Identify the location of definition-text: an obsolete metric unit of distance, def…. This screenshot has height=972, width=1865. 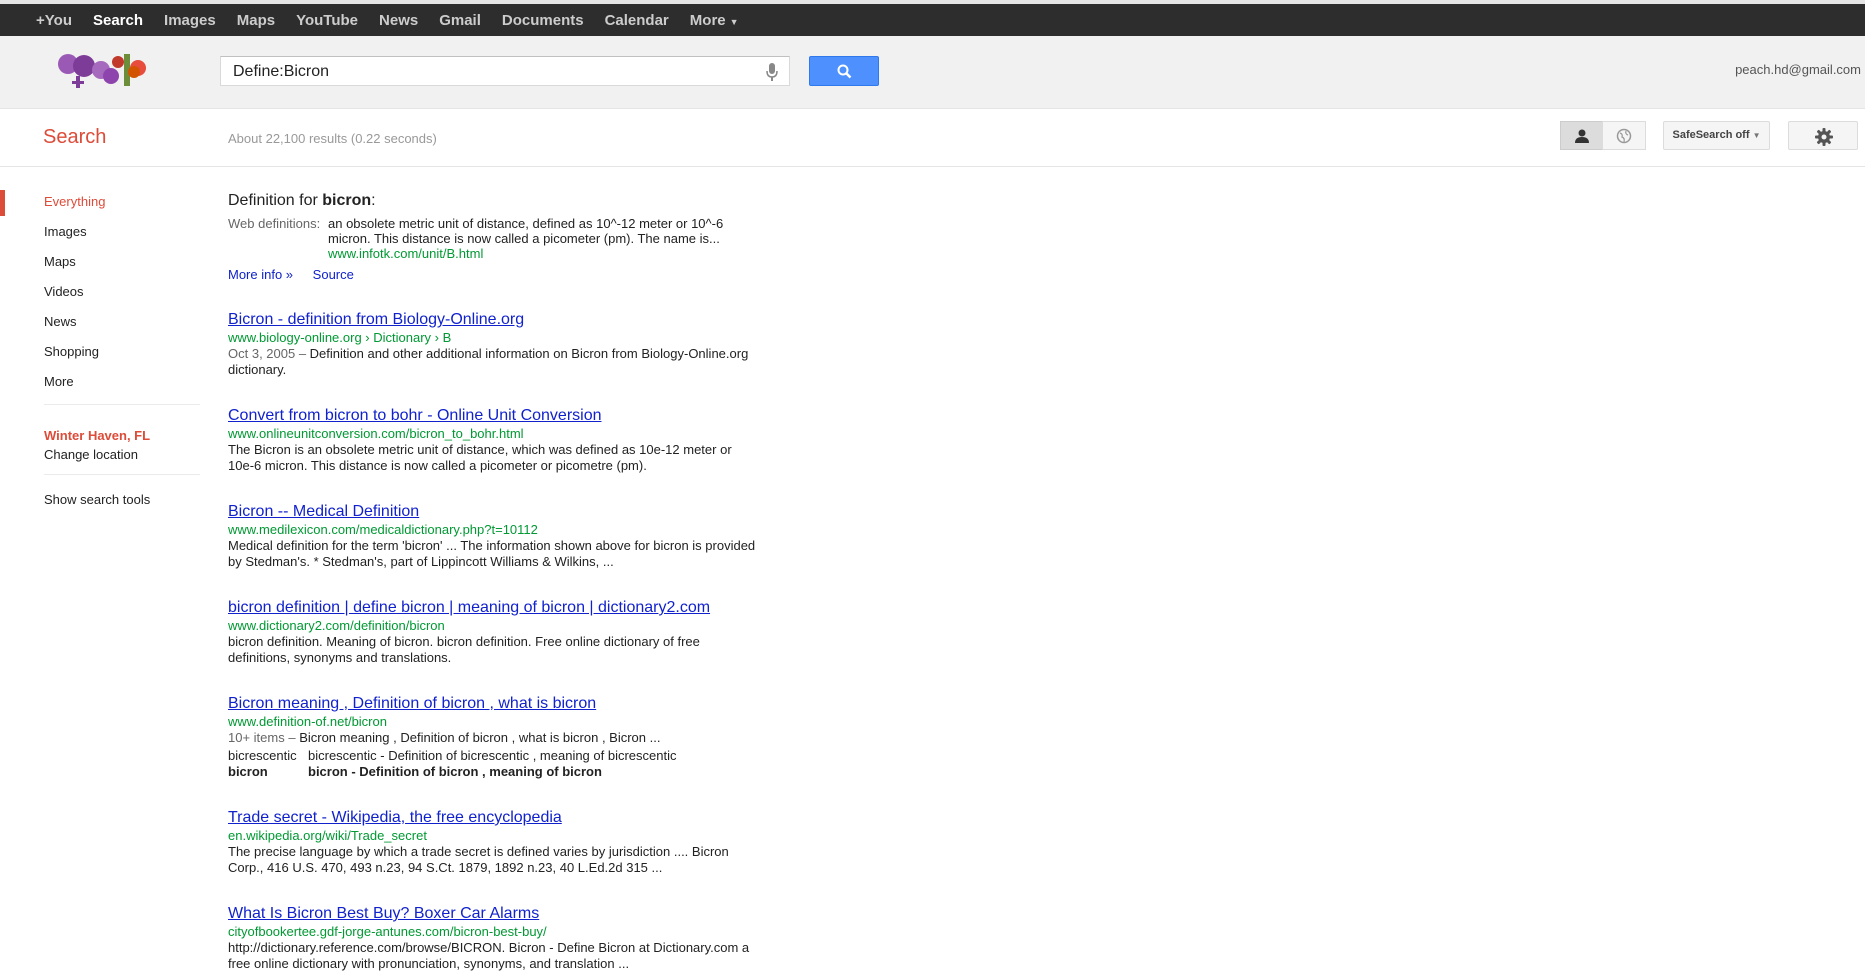
(526, 231).